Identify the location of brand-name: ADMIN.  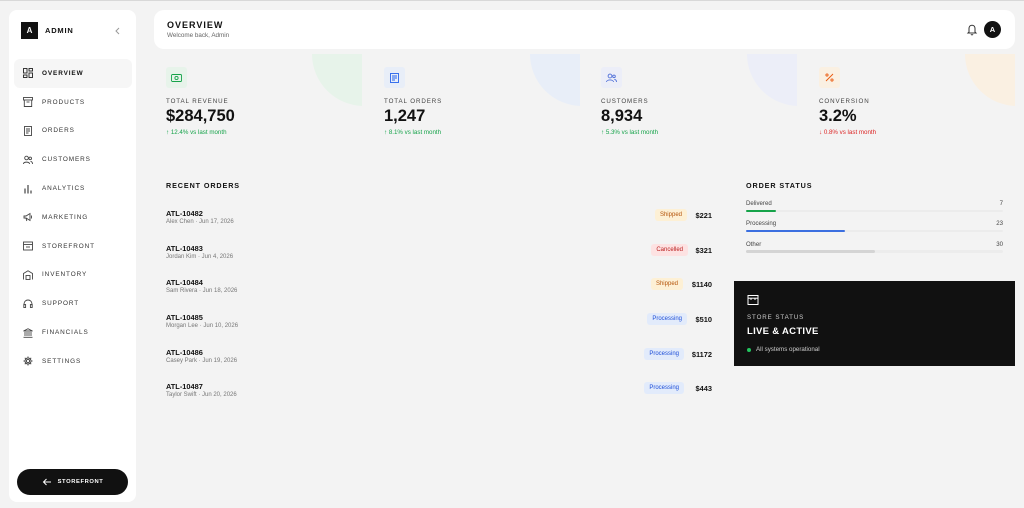
(59, 30).